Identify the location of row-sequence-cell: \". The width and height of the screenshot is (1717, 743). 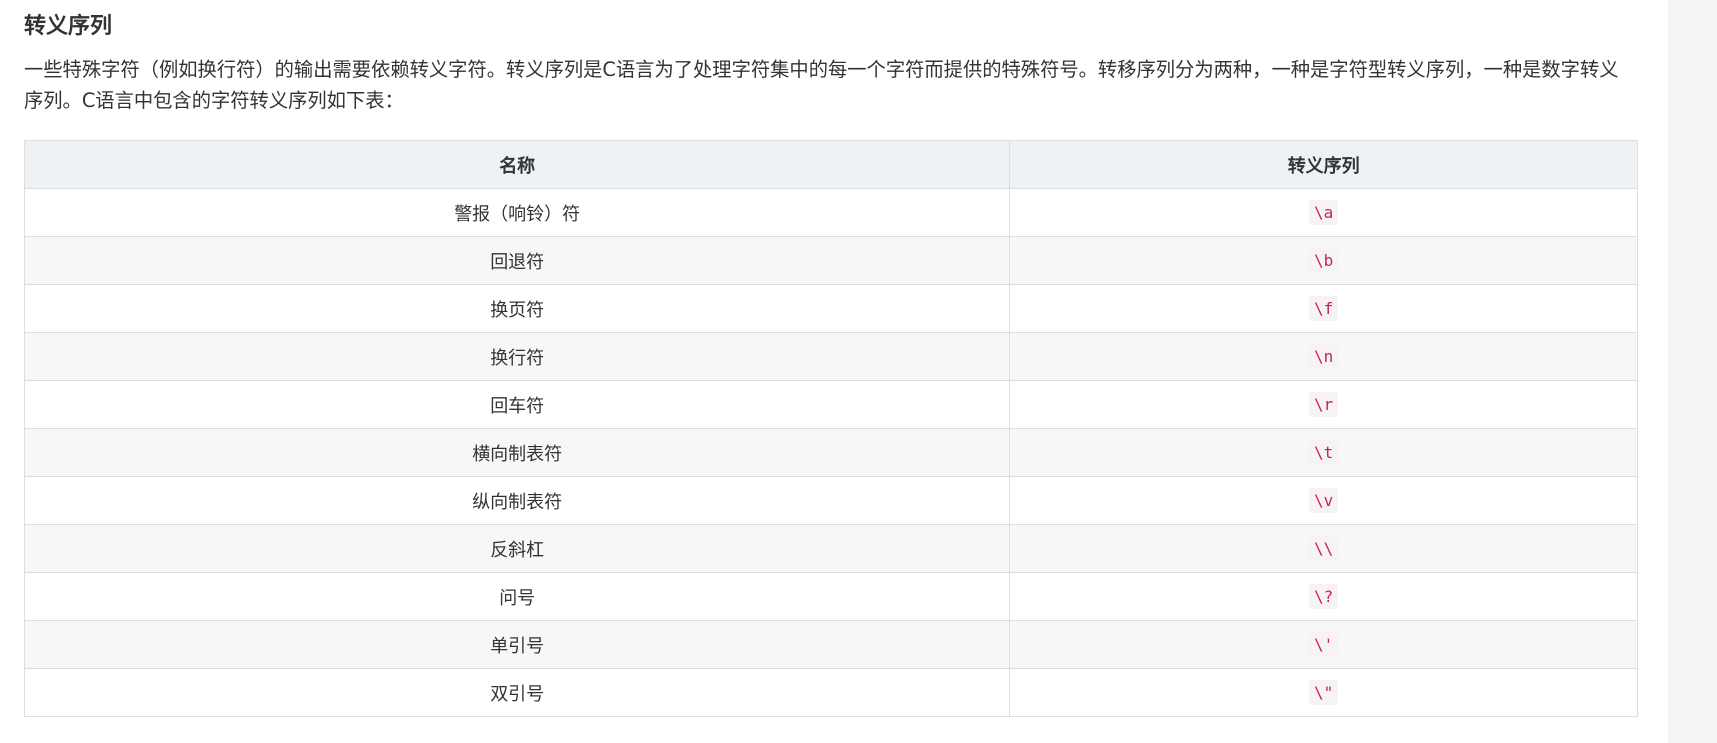
(1323, 692).